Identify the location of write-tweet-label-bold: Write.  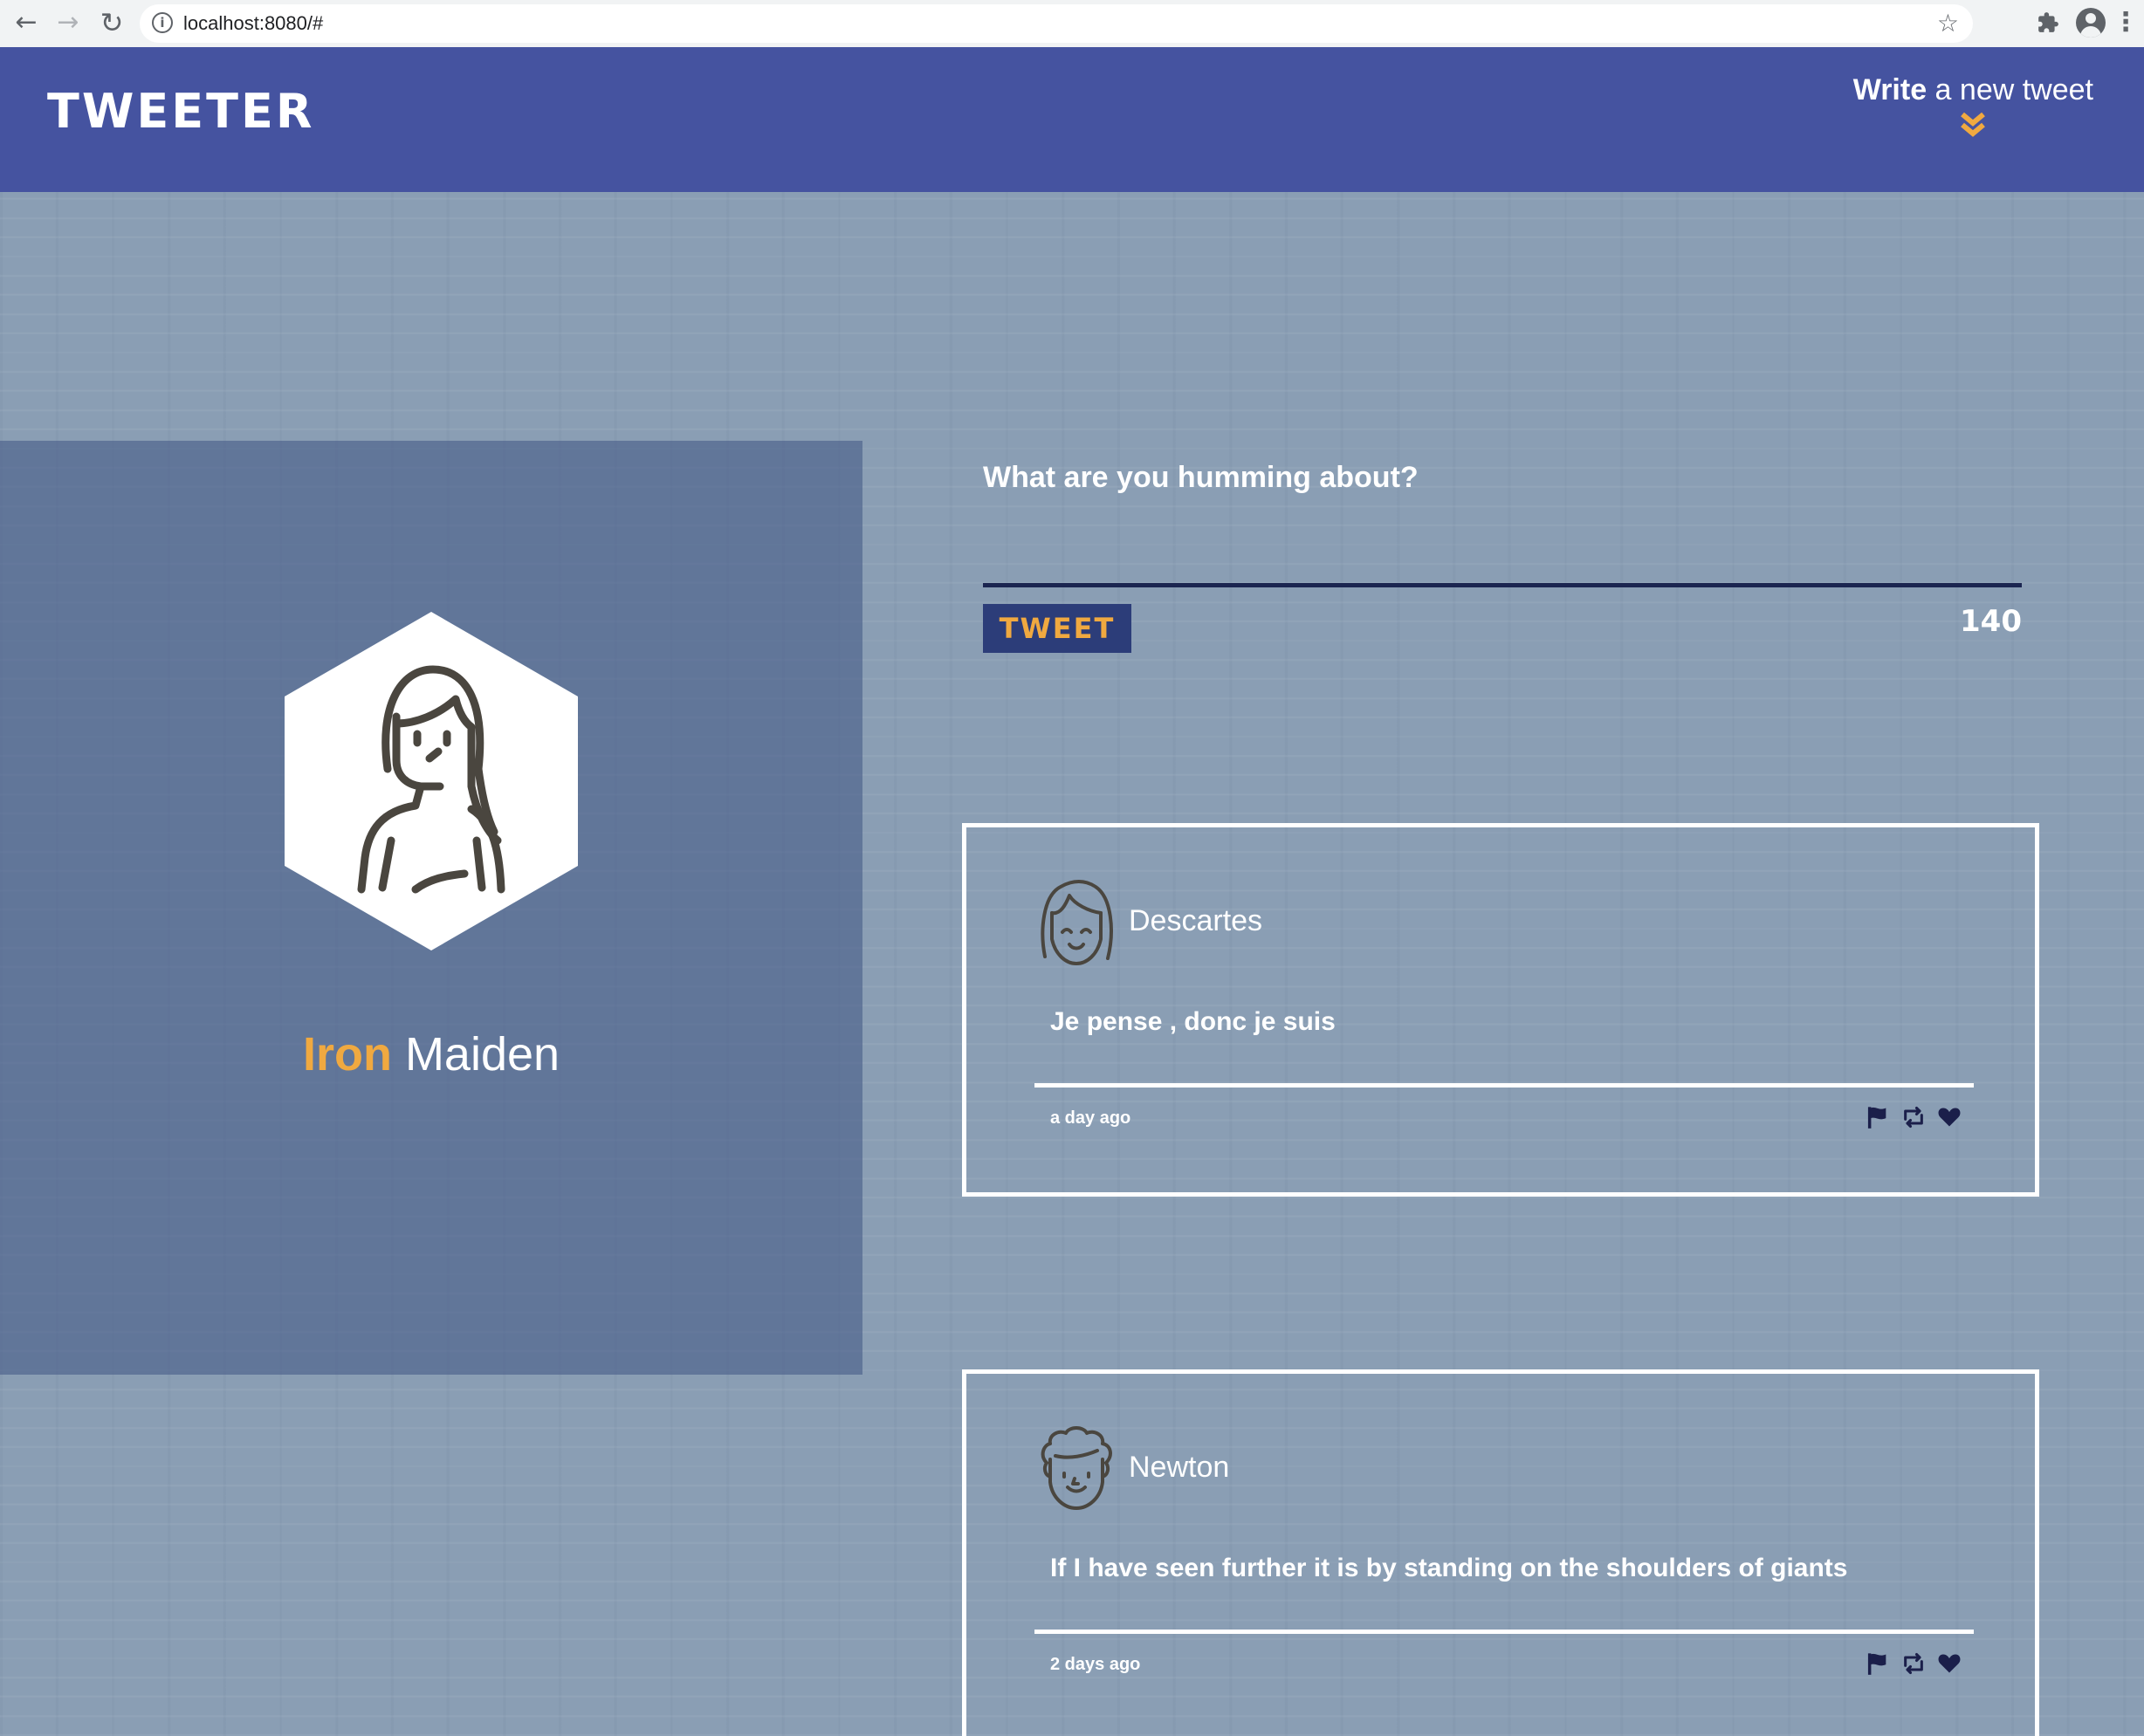
(1890, 90).